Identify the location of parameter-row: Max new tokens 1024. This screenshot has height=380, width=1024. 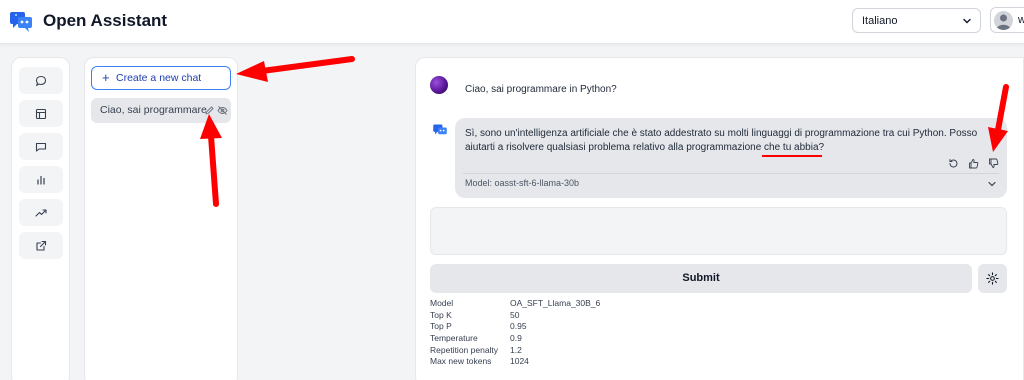
(515, 362).